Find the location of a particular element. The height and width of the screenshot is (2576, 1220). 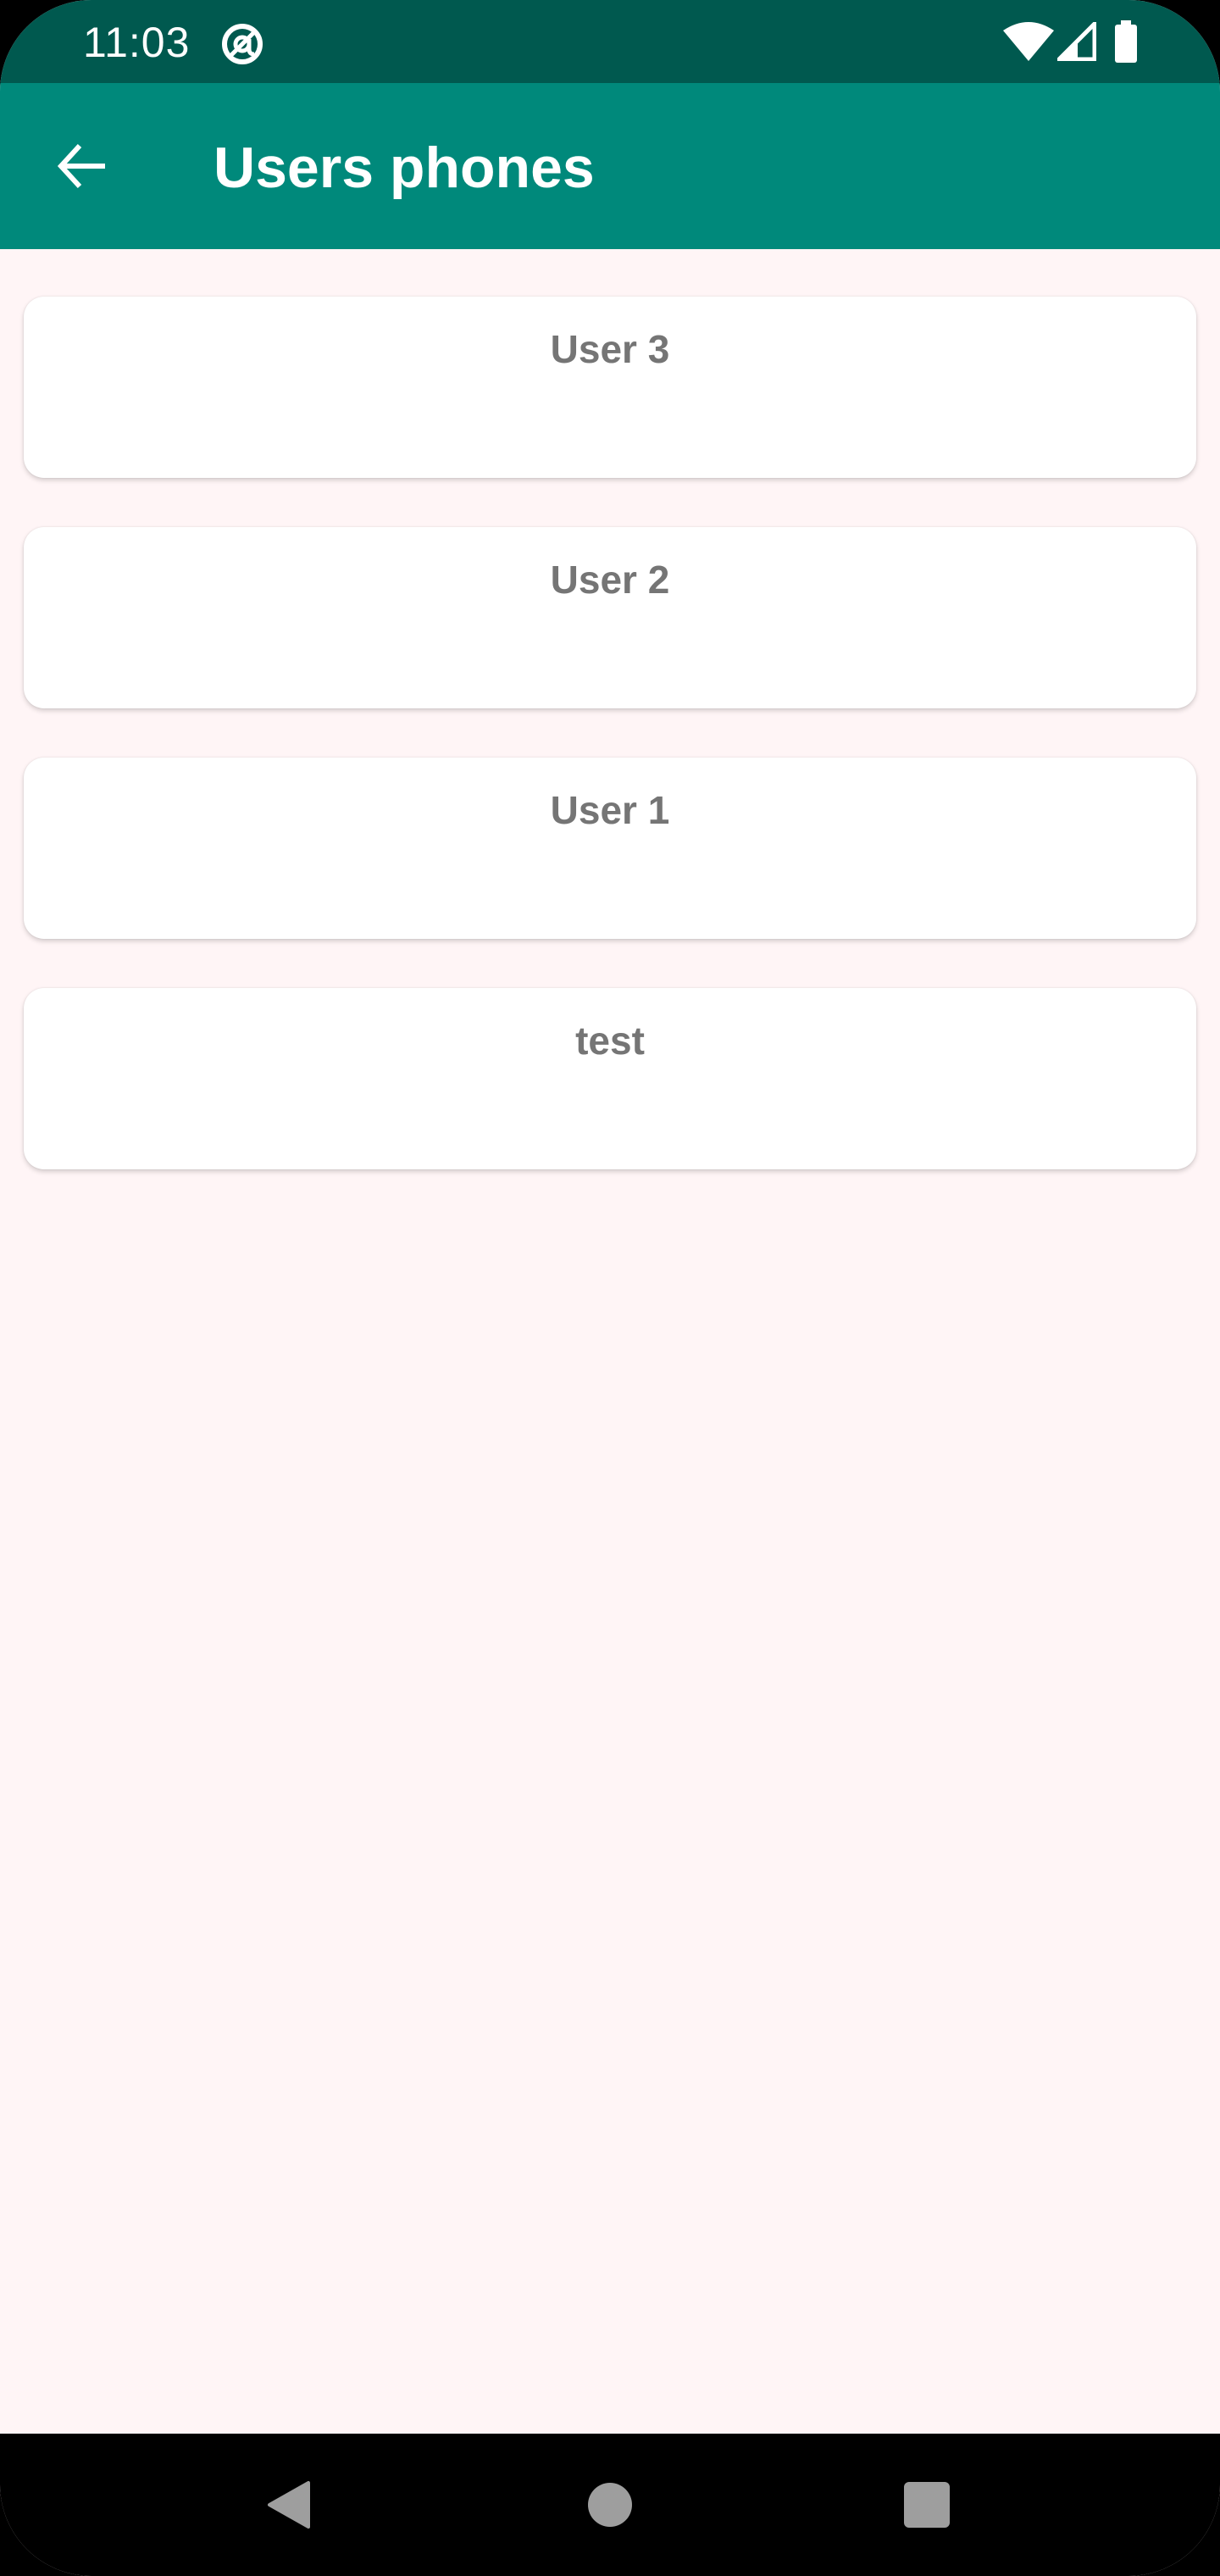

page-title: Users phones is located at coordinates (404, 168).